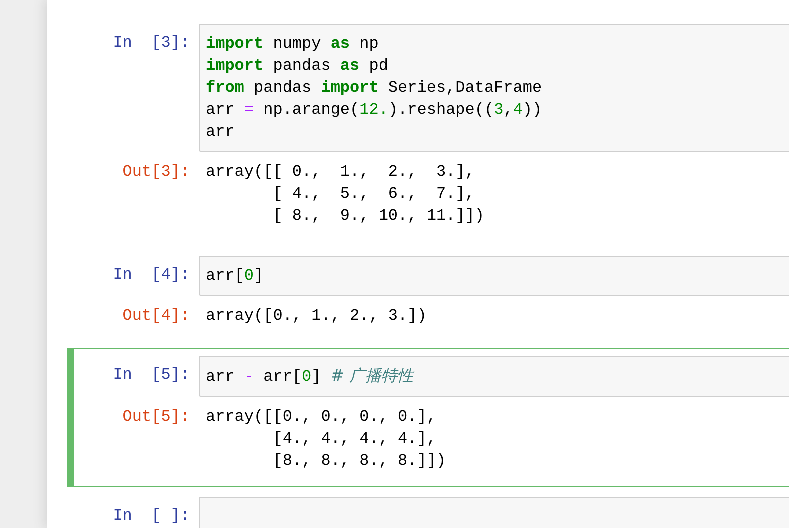 This screenshot has height=528, width=789. What do you see at coordinates (494, 376) in the screenshot?
I see `code-input-area: arr - arr[0] # 广播特性` at bounding box center [494, 376].